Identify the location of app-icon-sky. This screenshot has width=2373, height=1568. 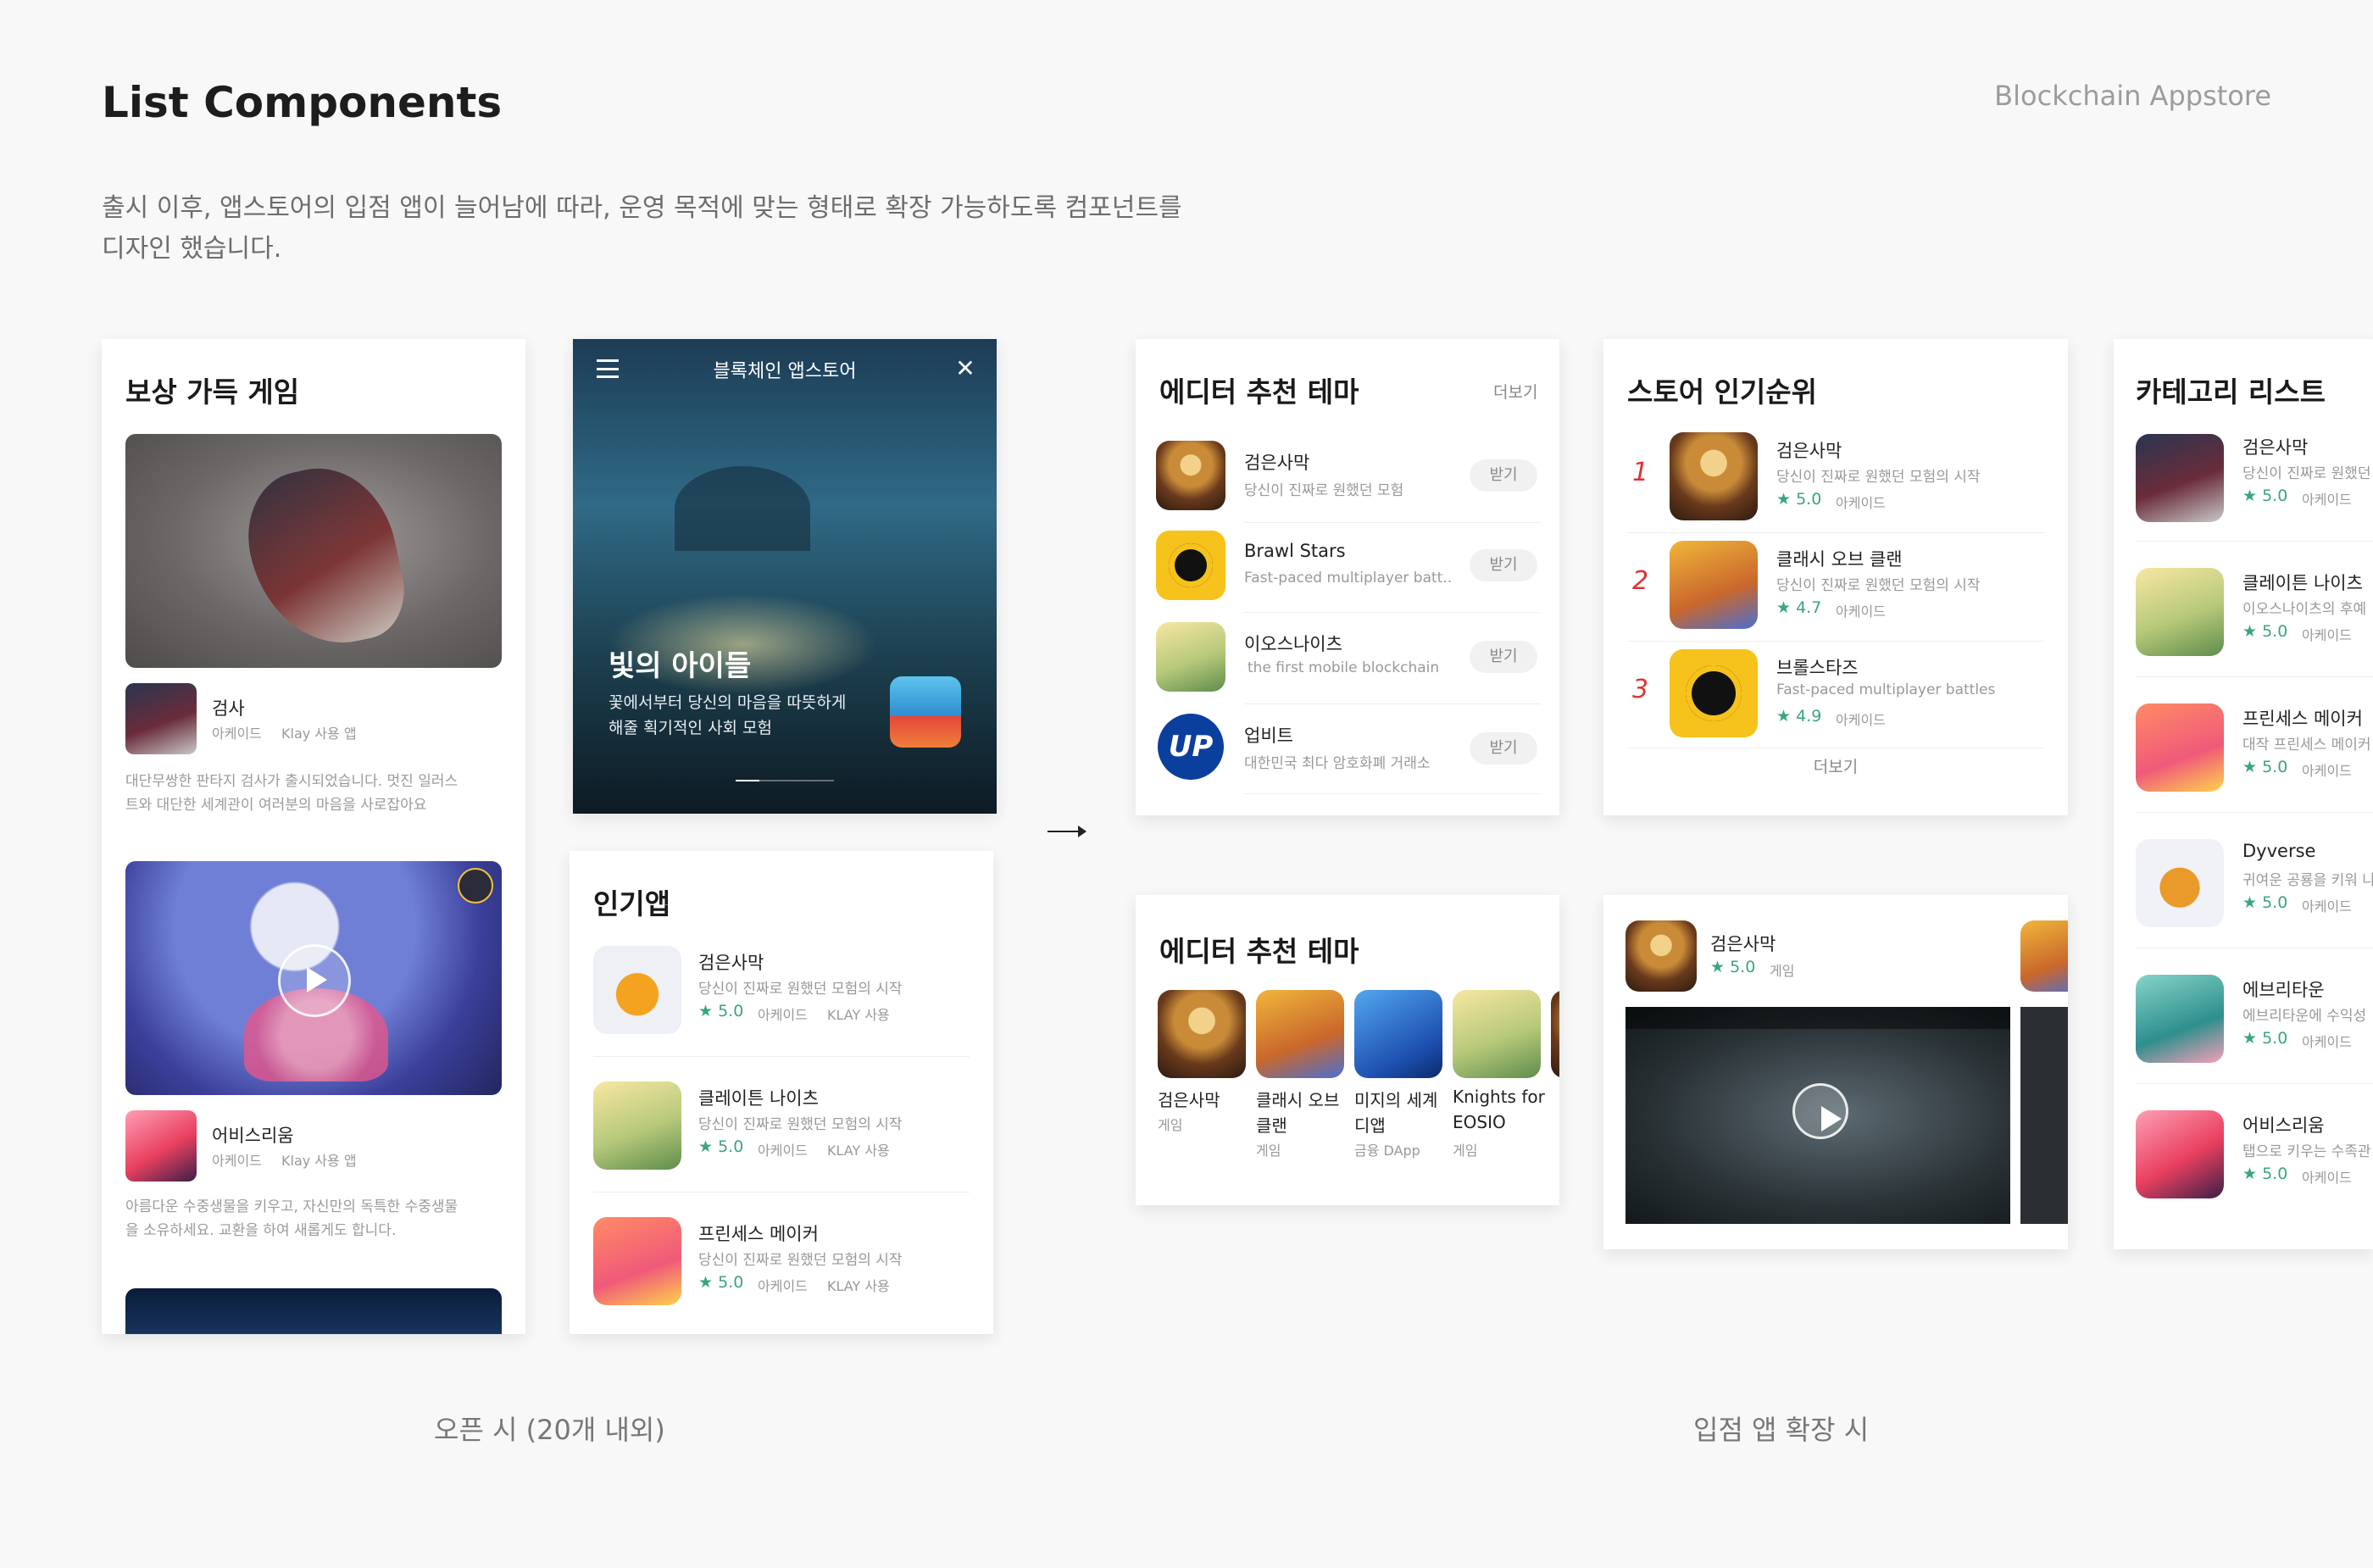
(925, 712).